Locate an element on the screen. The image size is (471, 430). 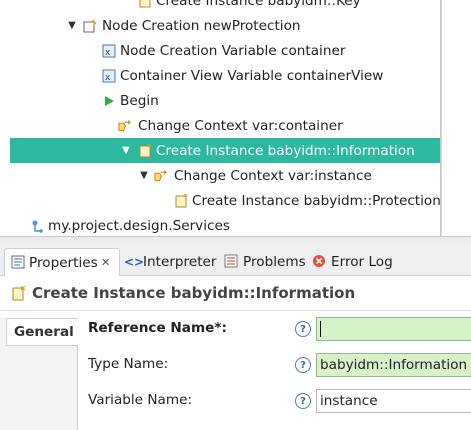
tree-row-label: Create Instance babyidm::Information is located at coordinates (285, 150).